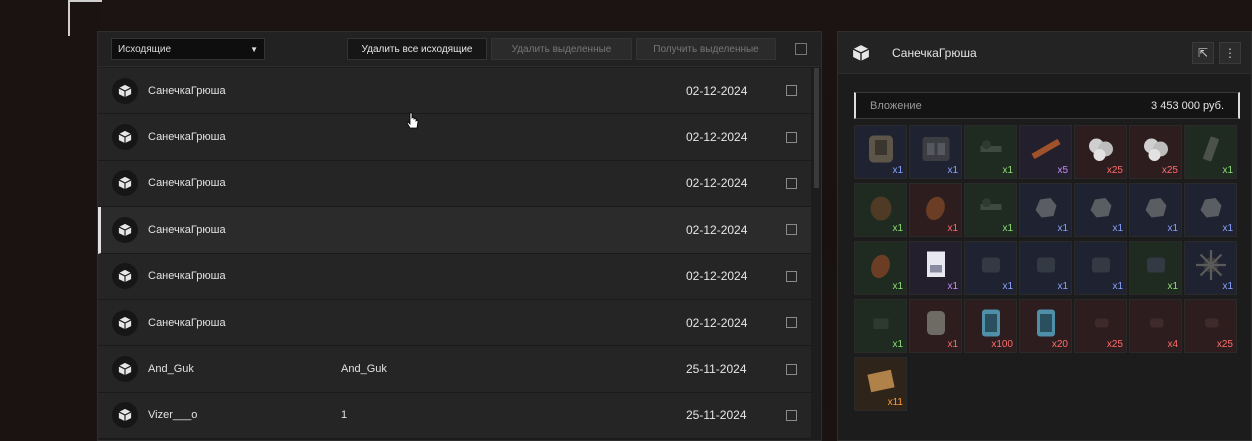  I want to click on detail-title: СанечкаГрюша, so click(934, 52).